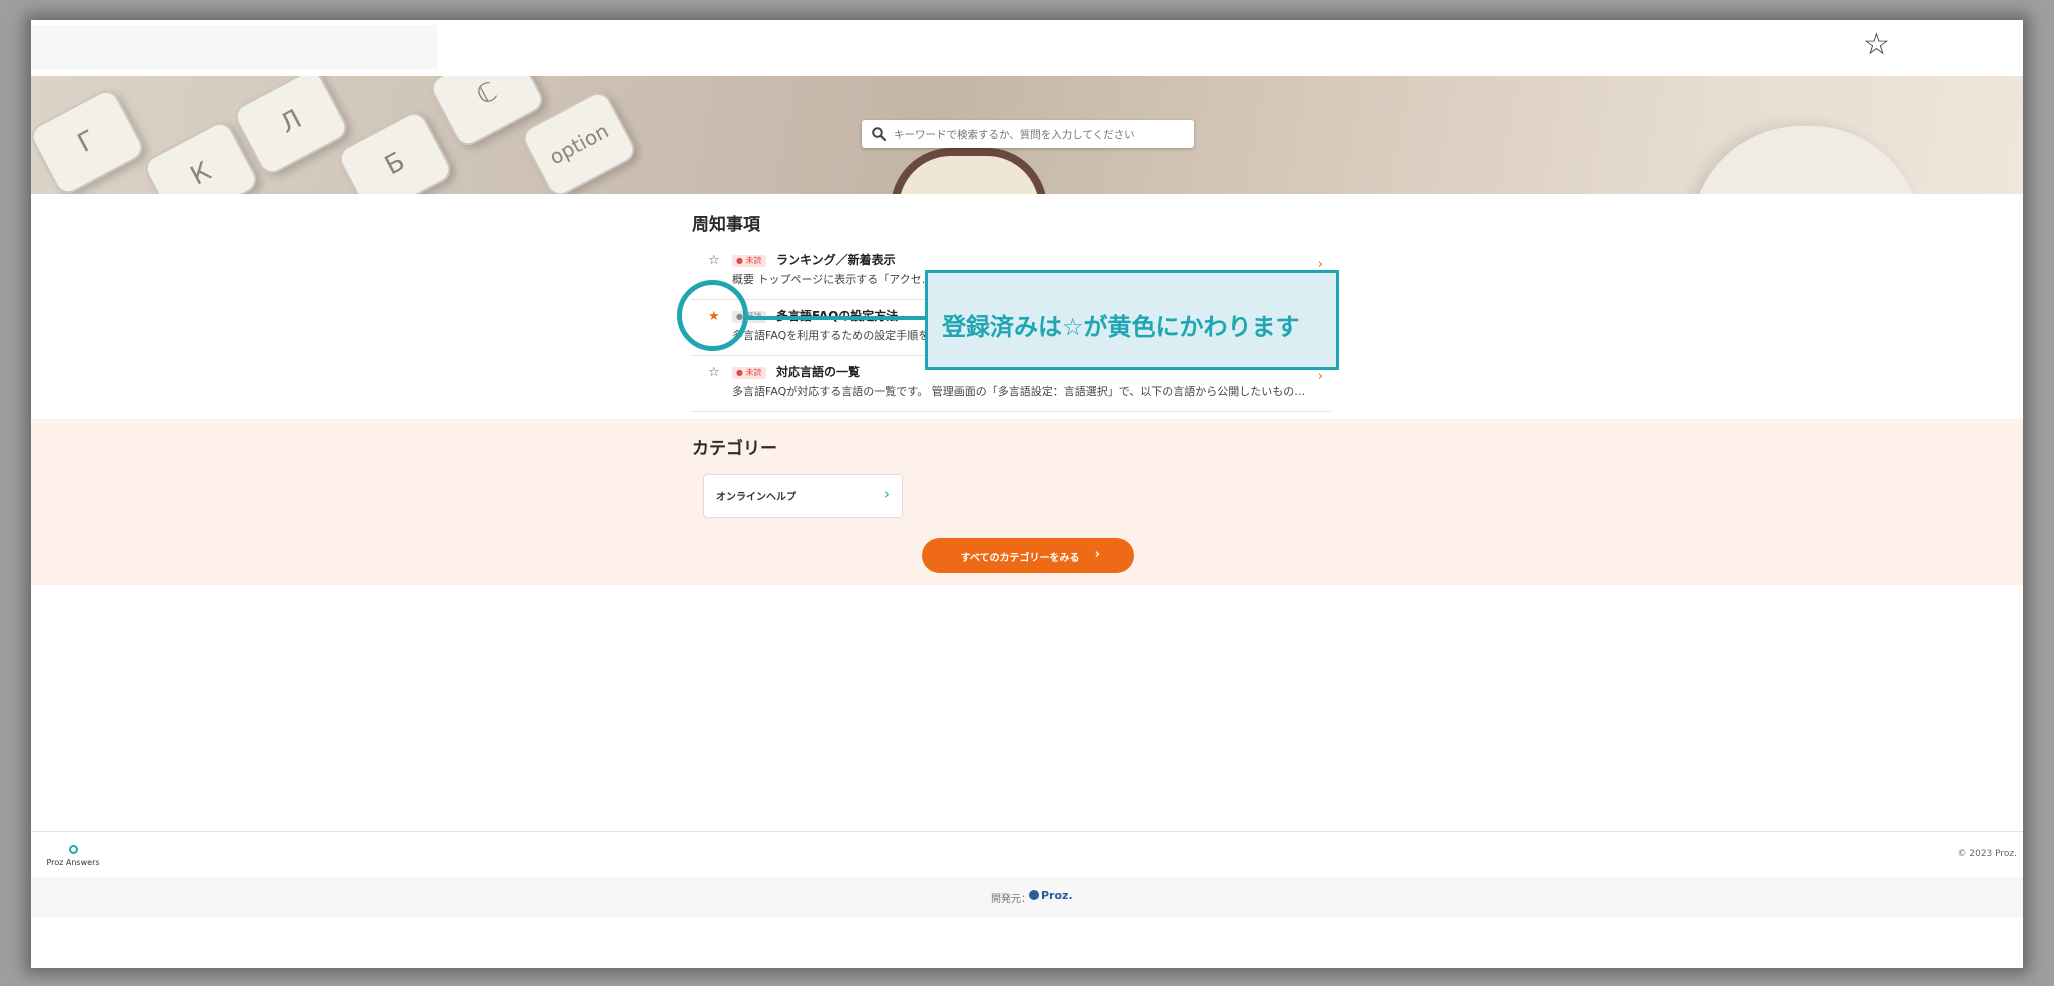 The width and height of the screenshot is (2054, 986). I want to click on footer-brand-name: Proz Answers, so click(73, 862).